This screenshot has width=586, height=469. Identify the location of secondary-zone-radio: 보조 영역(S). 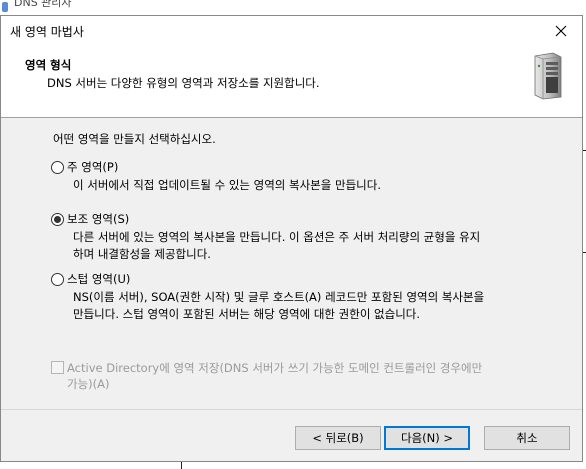
(90, 219).